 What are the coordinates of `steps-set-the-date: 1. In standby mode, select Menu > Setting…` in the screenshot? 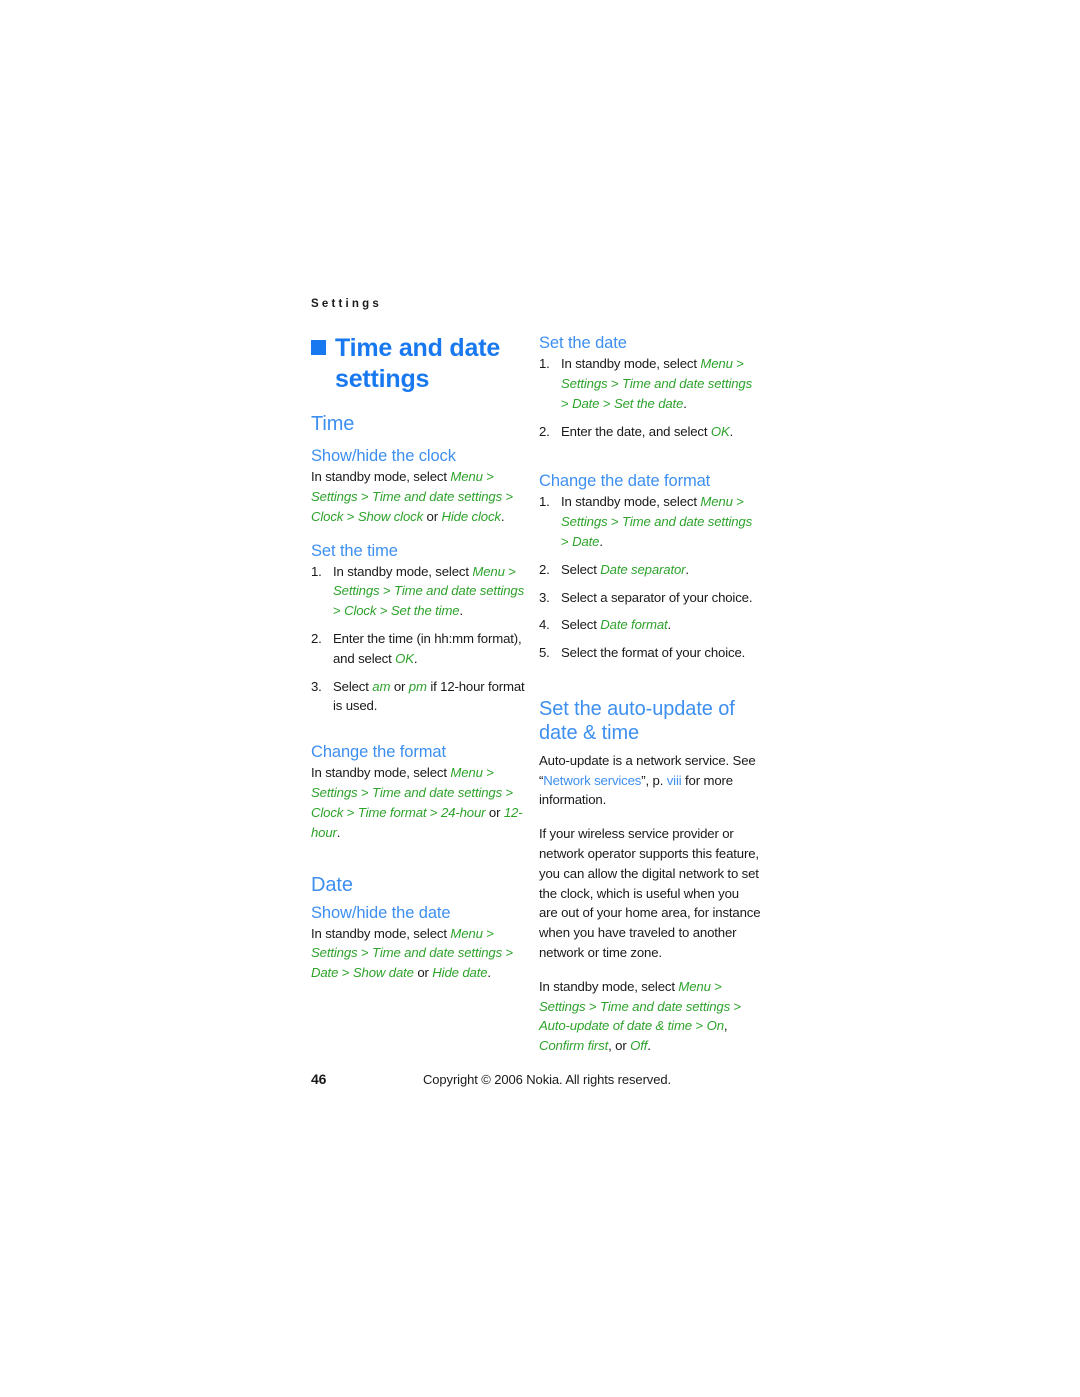 It's located at (650, 397).